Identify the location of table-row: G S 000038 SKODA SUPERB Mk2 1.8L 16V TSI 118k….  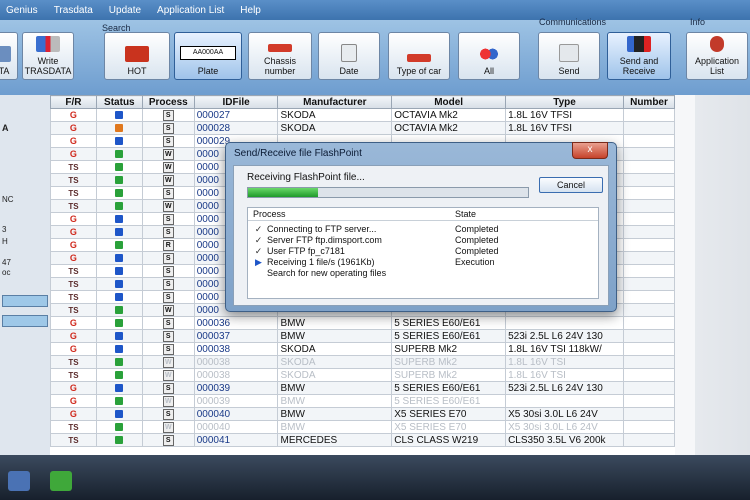
(362, 349).